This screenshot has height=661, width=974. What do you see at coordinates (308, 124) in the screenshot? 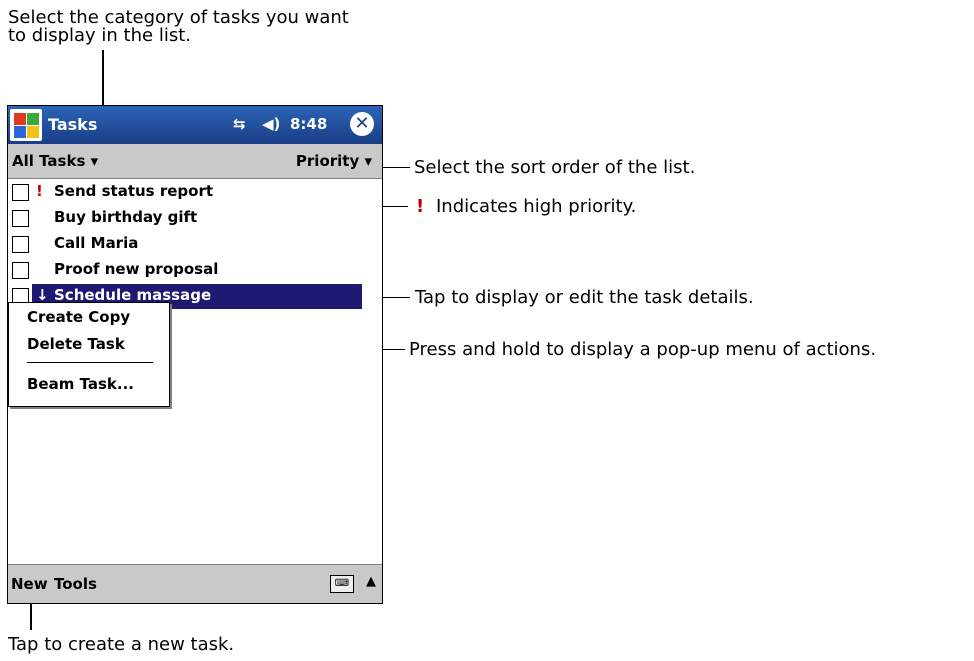
I see `clock: 8:48` at bounding box center [308, 124].